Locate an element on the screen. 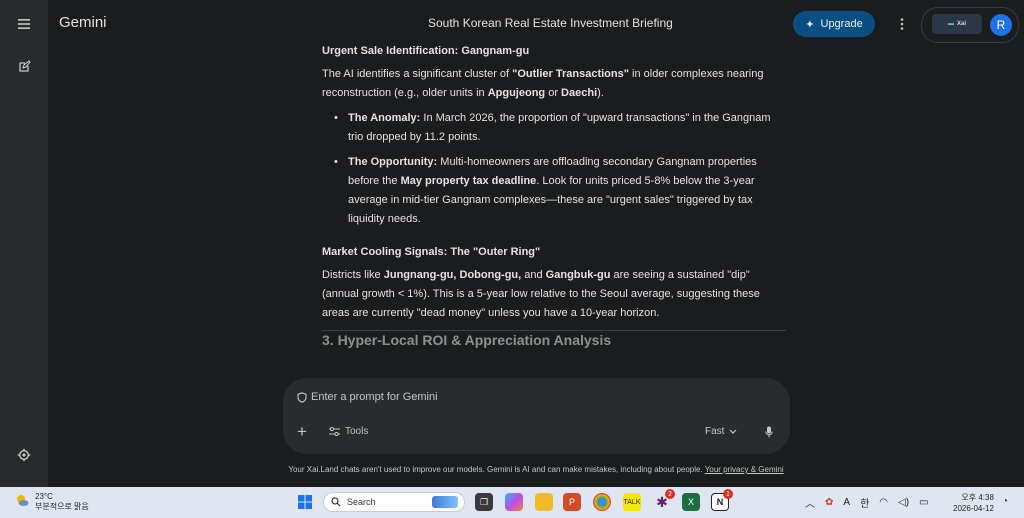  gear-icon is located at coordinates (24, 455).